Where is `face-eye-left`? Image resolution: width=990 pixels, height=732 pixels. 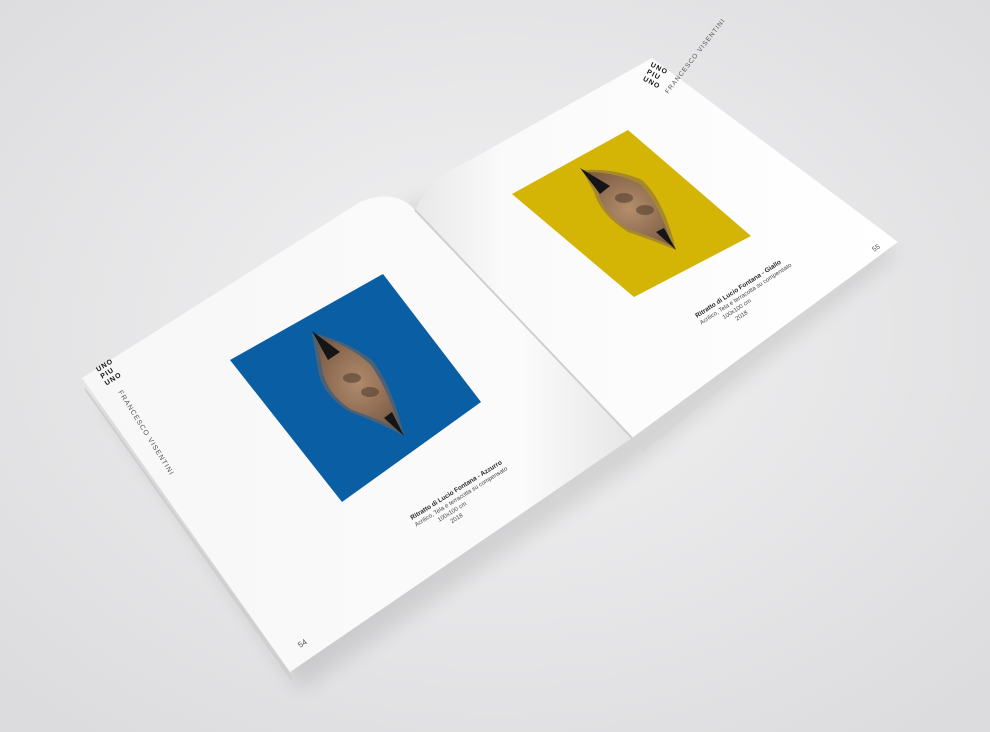 face-eye-left is located at coordinates (352, 378).